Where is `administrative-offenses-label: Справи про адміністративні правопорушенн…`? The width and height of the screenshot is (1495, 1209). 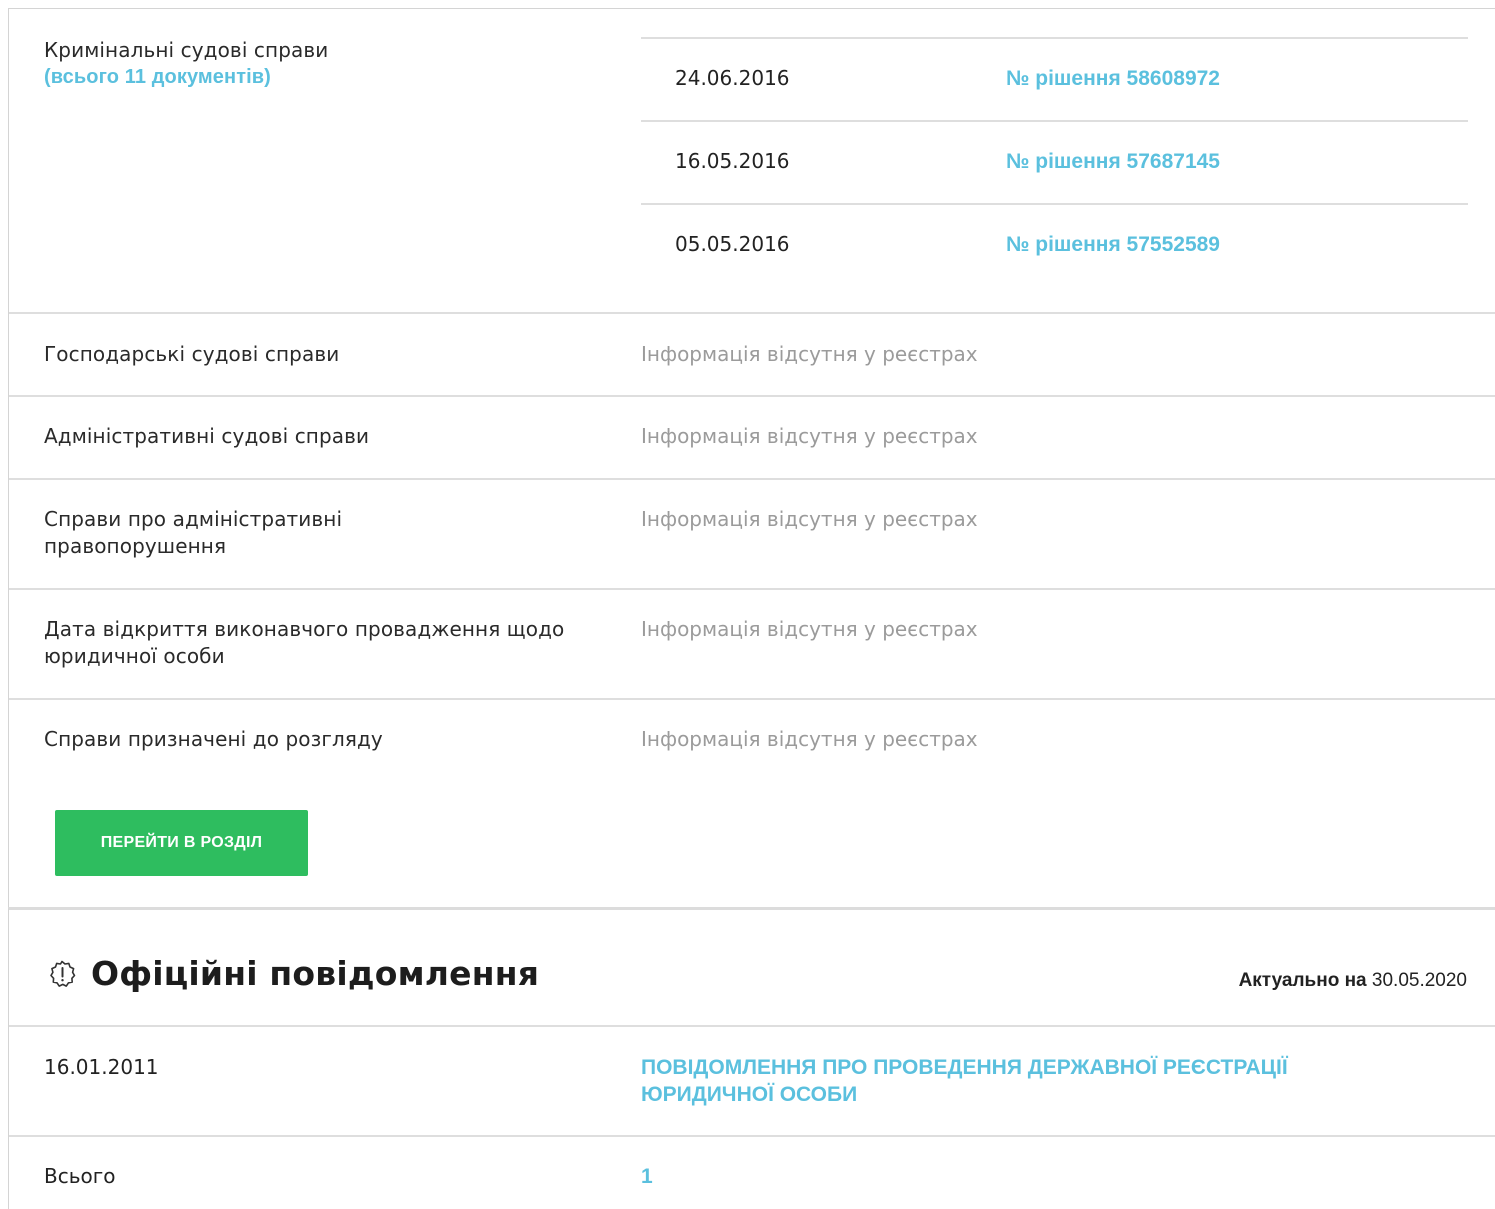
administrative-offenses-label: Справи про адміністративні правопорушенн… is located at coordinates (193, 532).